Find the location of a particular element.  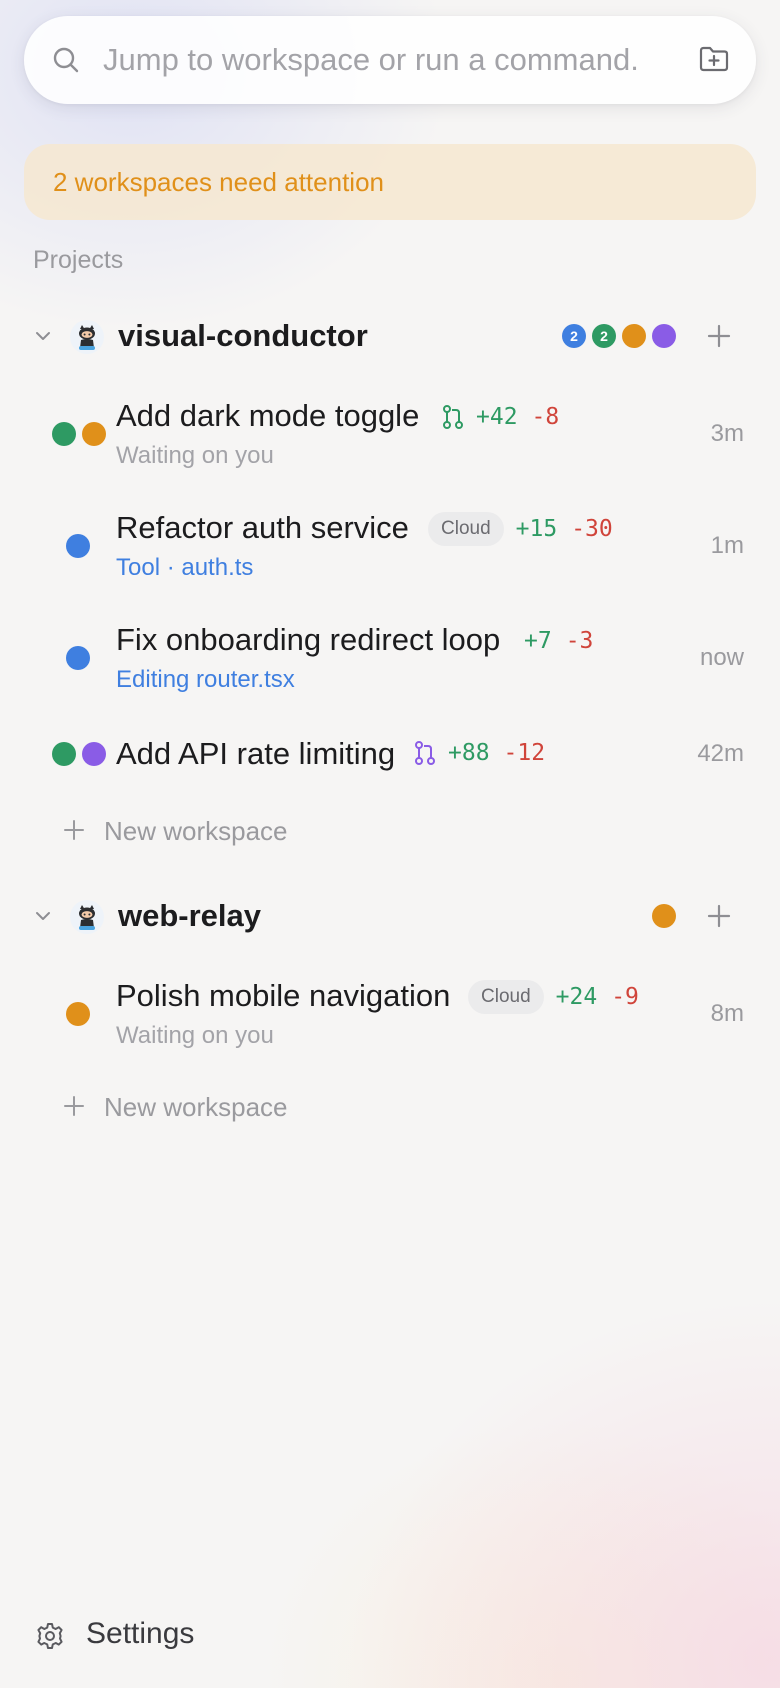

workspace-diff-stats: +42 -8 is located at coordinates (500, 417).